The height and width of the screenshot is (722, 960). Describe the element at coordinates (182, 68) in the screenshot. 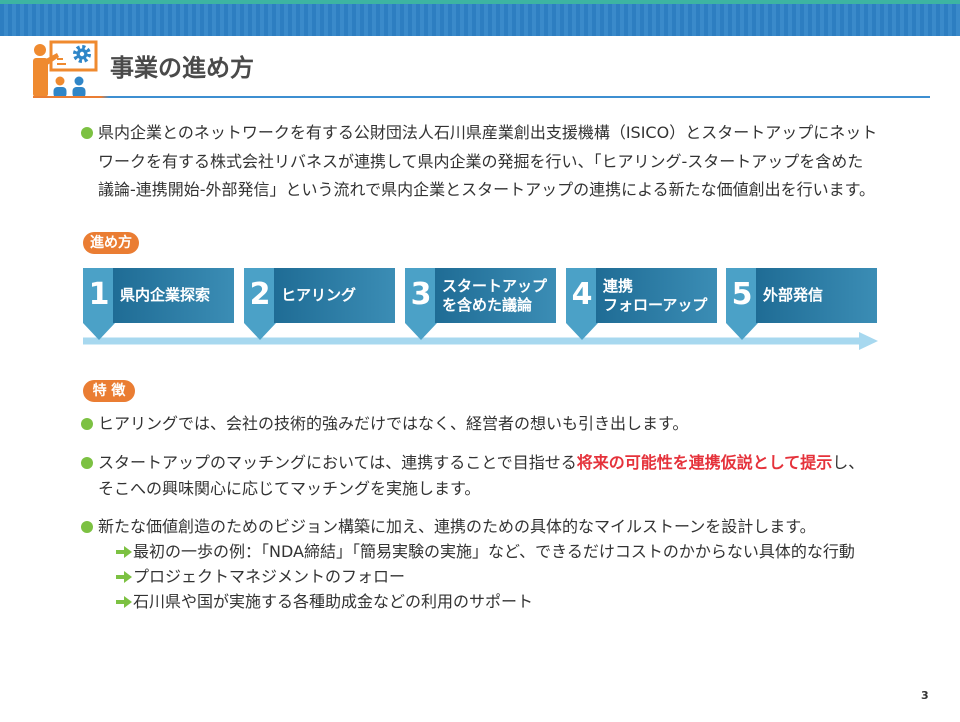

I see `page-title: 事業の進め方` at that location.